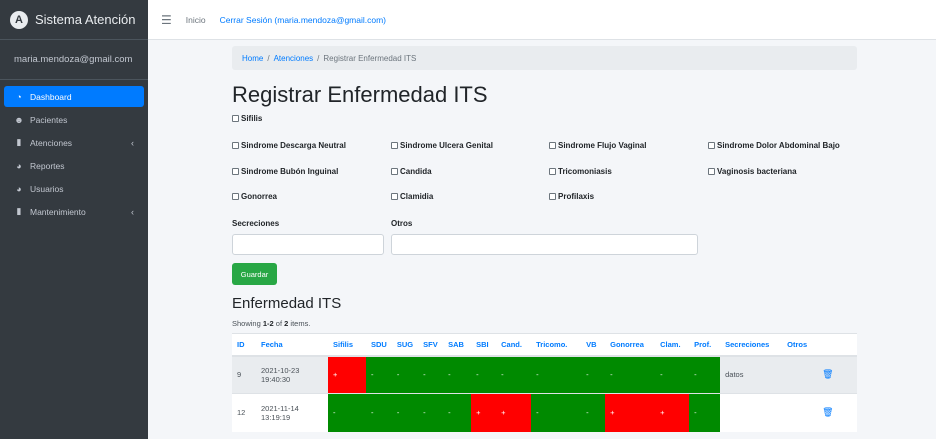 Image resolution: width=936 pixels, height=439 pixels. I want to click on checkbox-label: Profilaxis, so click(576, 196).